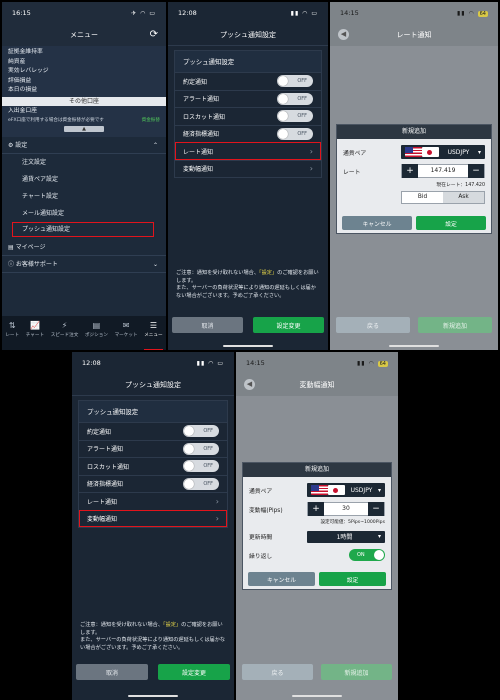 This screenshot has width=500, height=700. What do you see at coordinates (414, 223) in the screenshot?
I see `dialog-buttons: キャンセル 設定` at bounding box center [414, 223].